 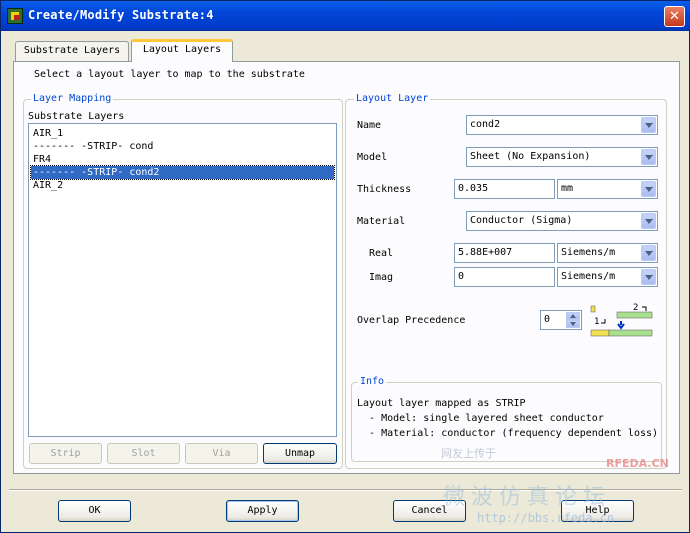 I want to click on info-line: Layout layer mapped as STRIP, so click(x=441, y=403).